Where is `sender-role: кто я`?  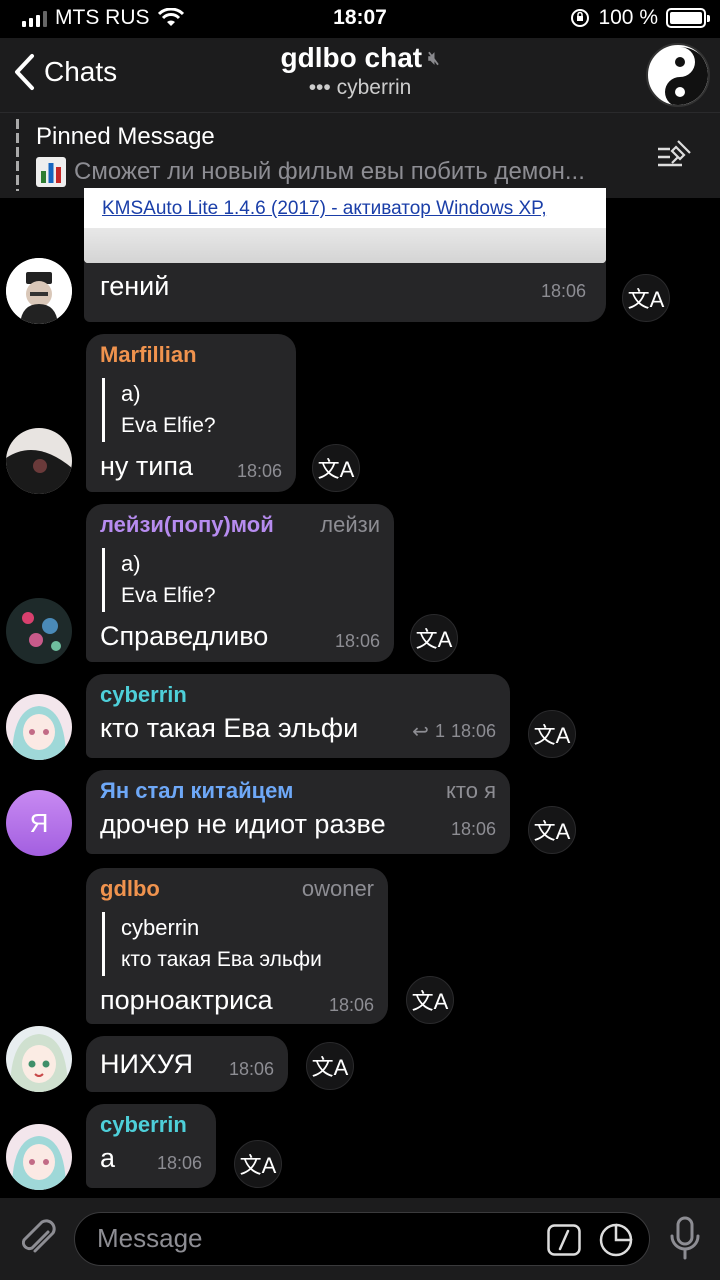
sender-role: кто я is located at coordinates (471, 790).